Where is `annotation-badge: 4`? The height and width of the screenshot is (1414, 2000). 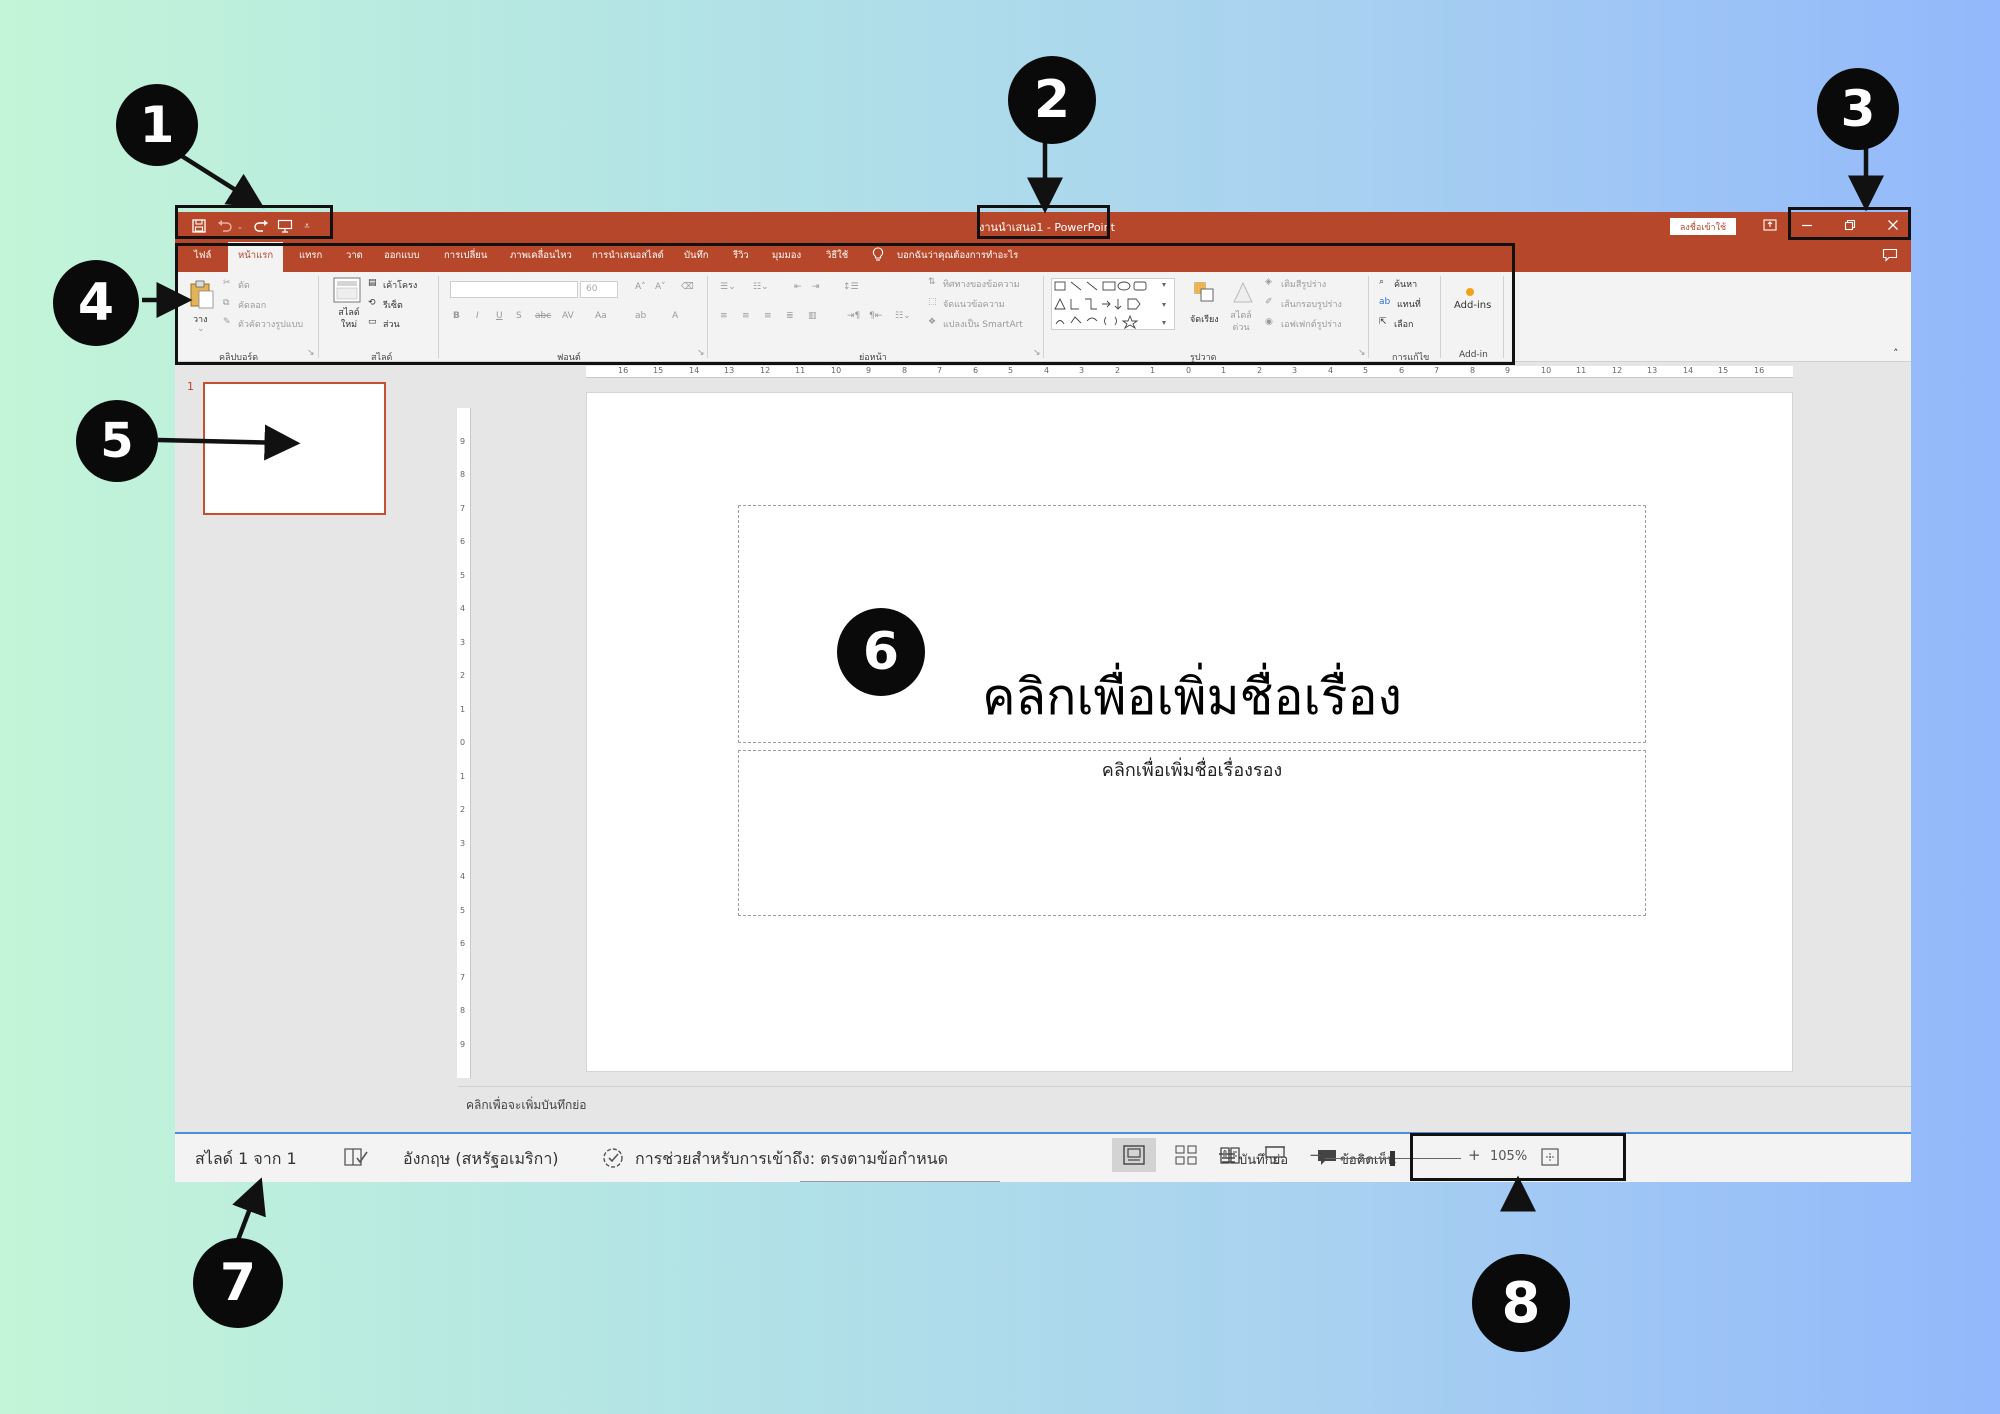 annotation-badge: 4 is located at coordinates (96, 303).